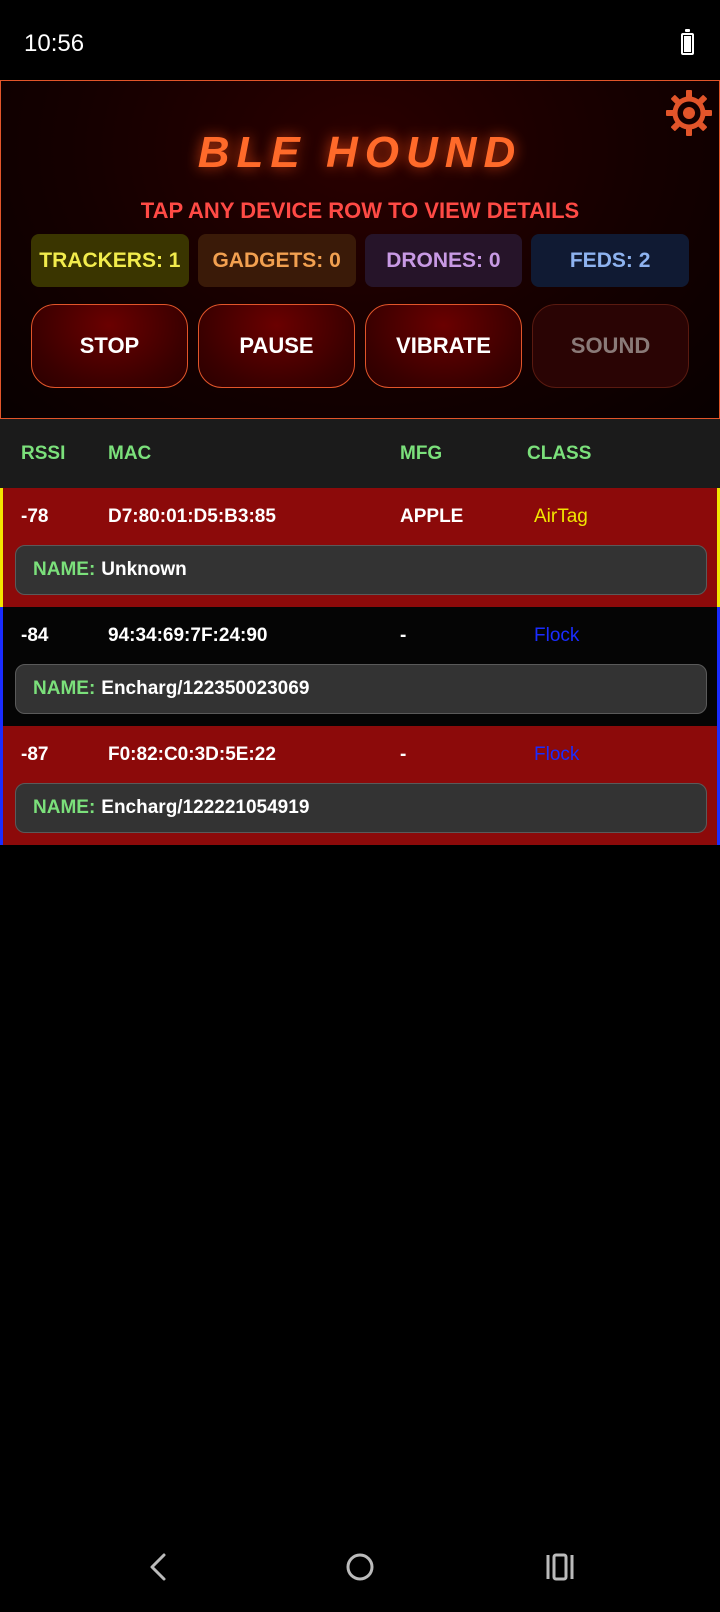  What do you see at coordinates (158, 1567) in the screenshot?
I see `back-icon` at bounding box center [158, 1567].